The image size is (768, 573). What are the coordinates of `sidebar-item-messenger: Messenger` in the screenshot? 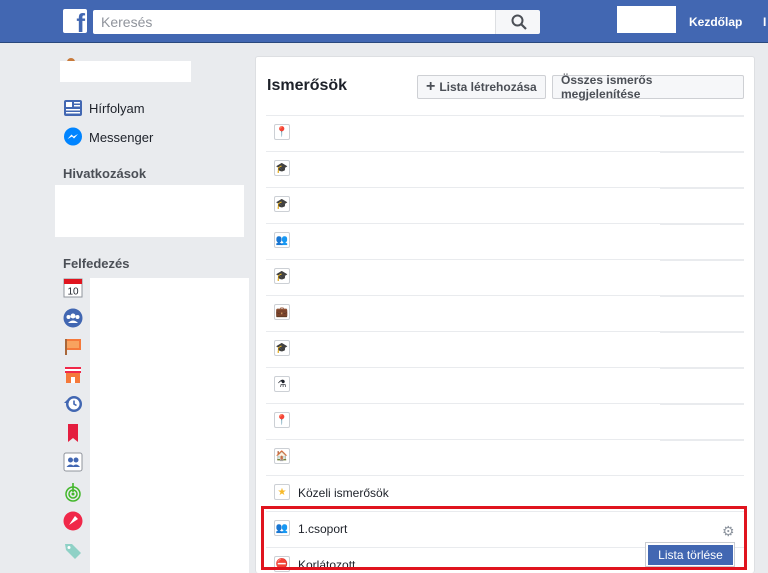 It's located at (108, 137).